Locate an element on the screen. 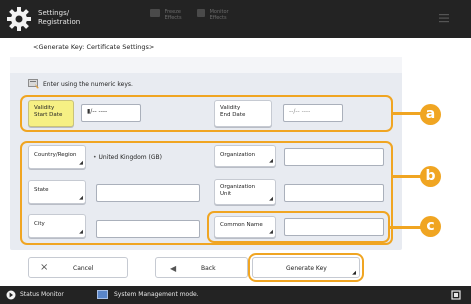  highlight-box-a is located at coordinates (206, 113).